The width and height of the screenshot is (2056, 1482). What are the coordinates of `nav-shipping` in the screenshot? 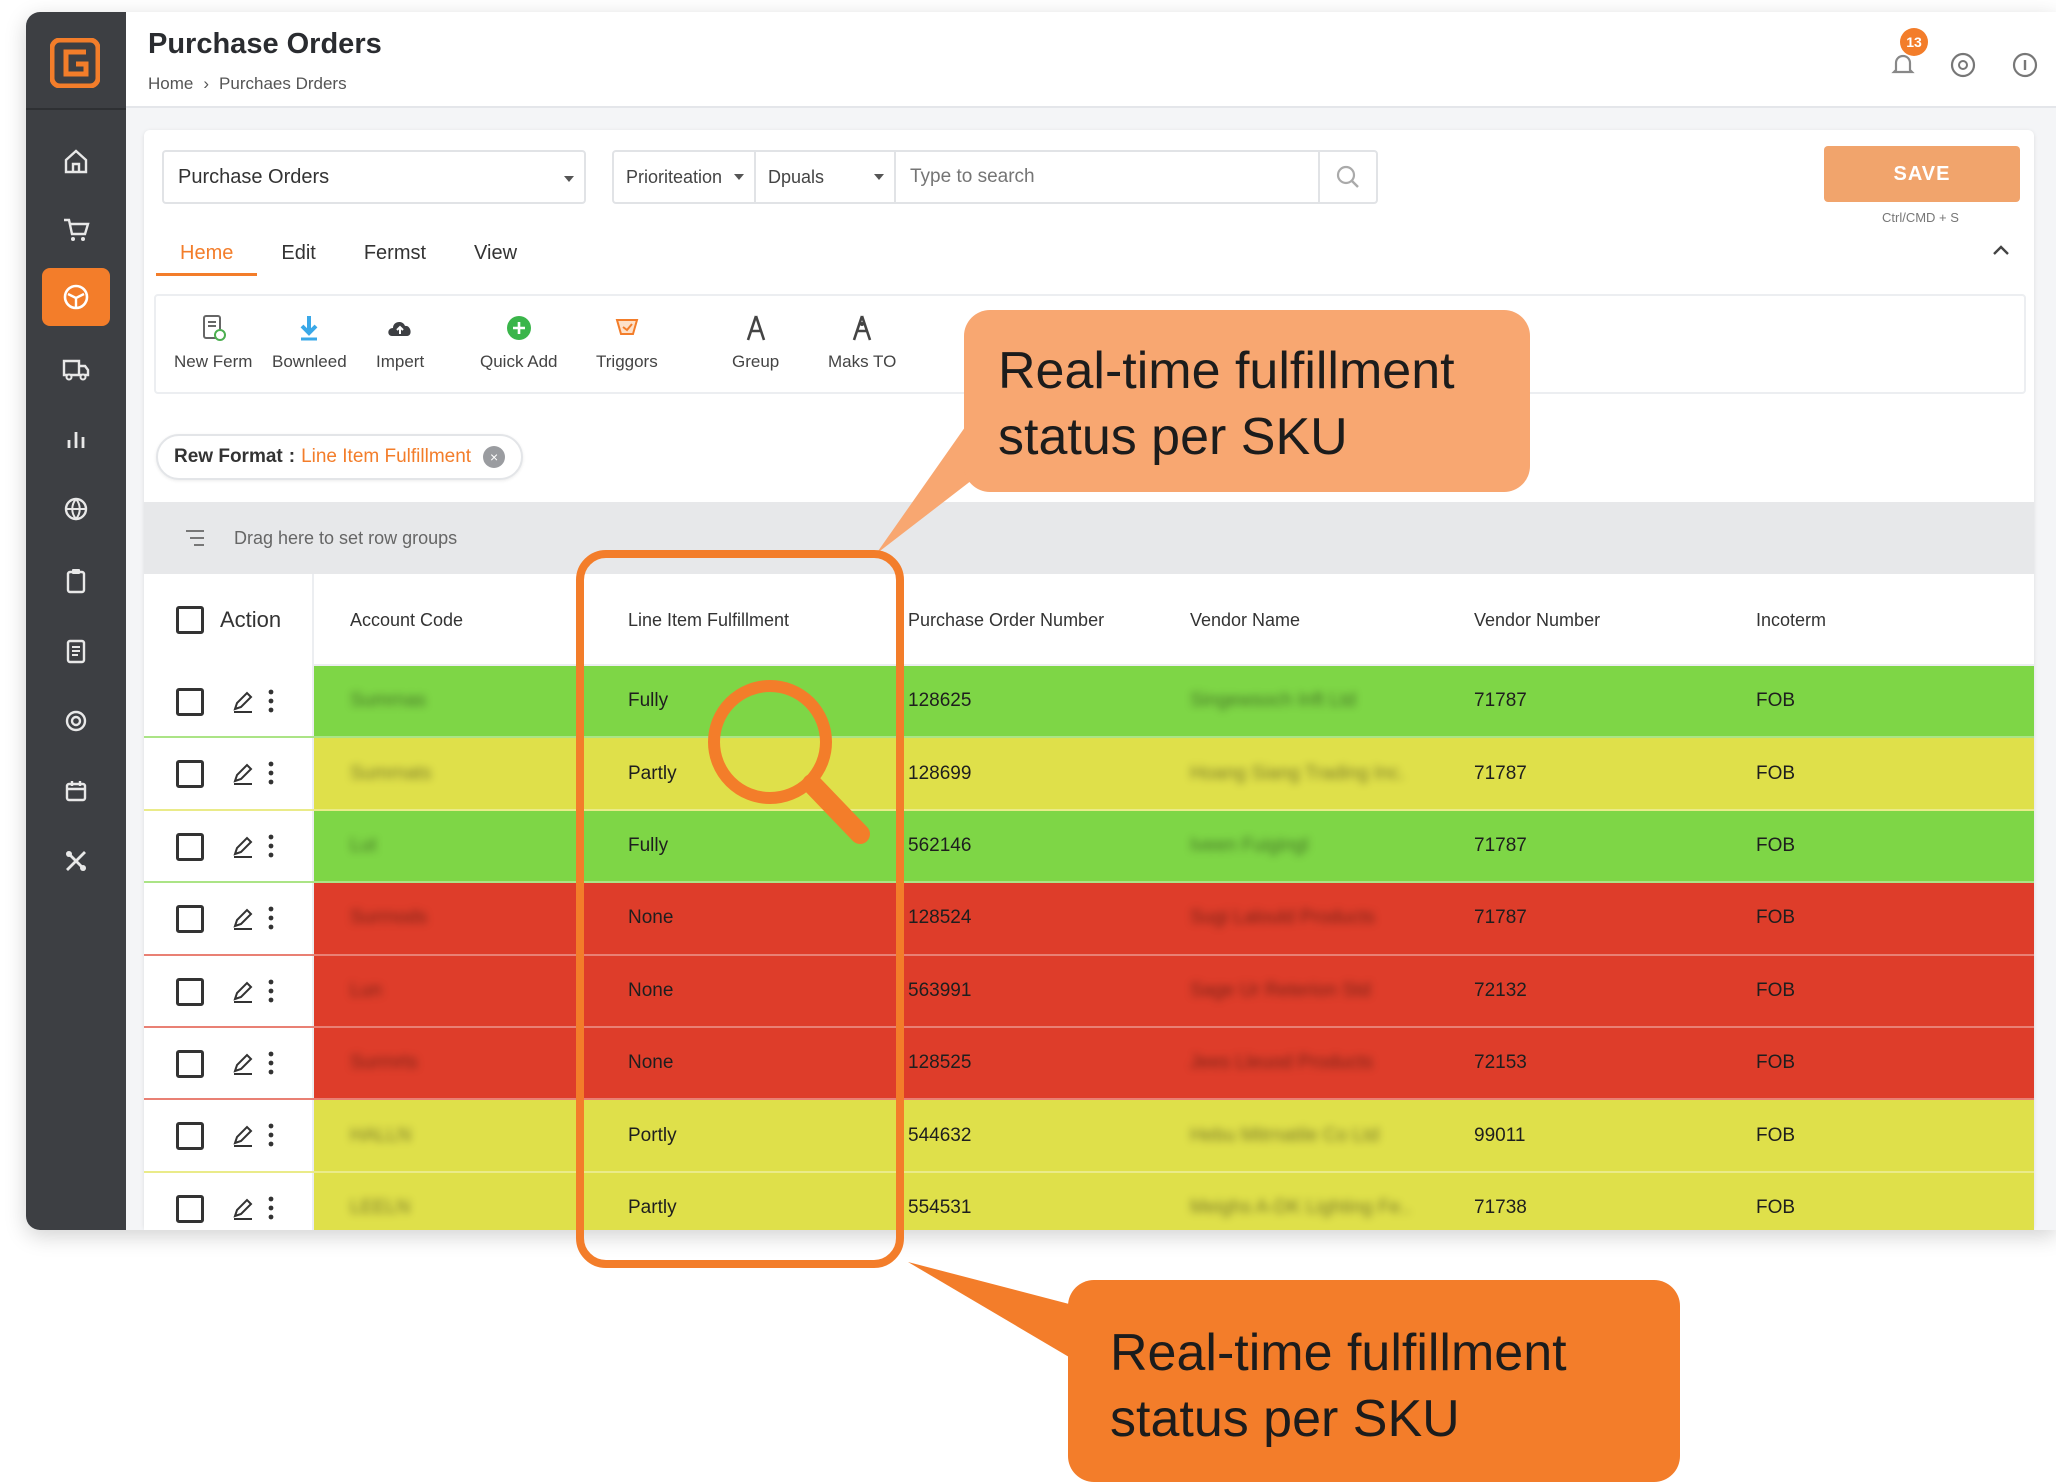 It's located at (76, 369).